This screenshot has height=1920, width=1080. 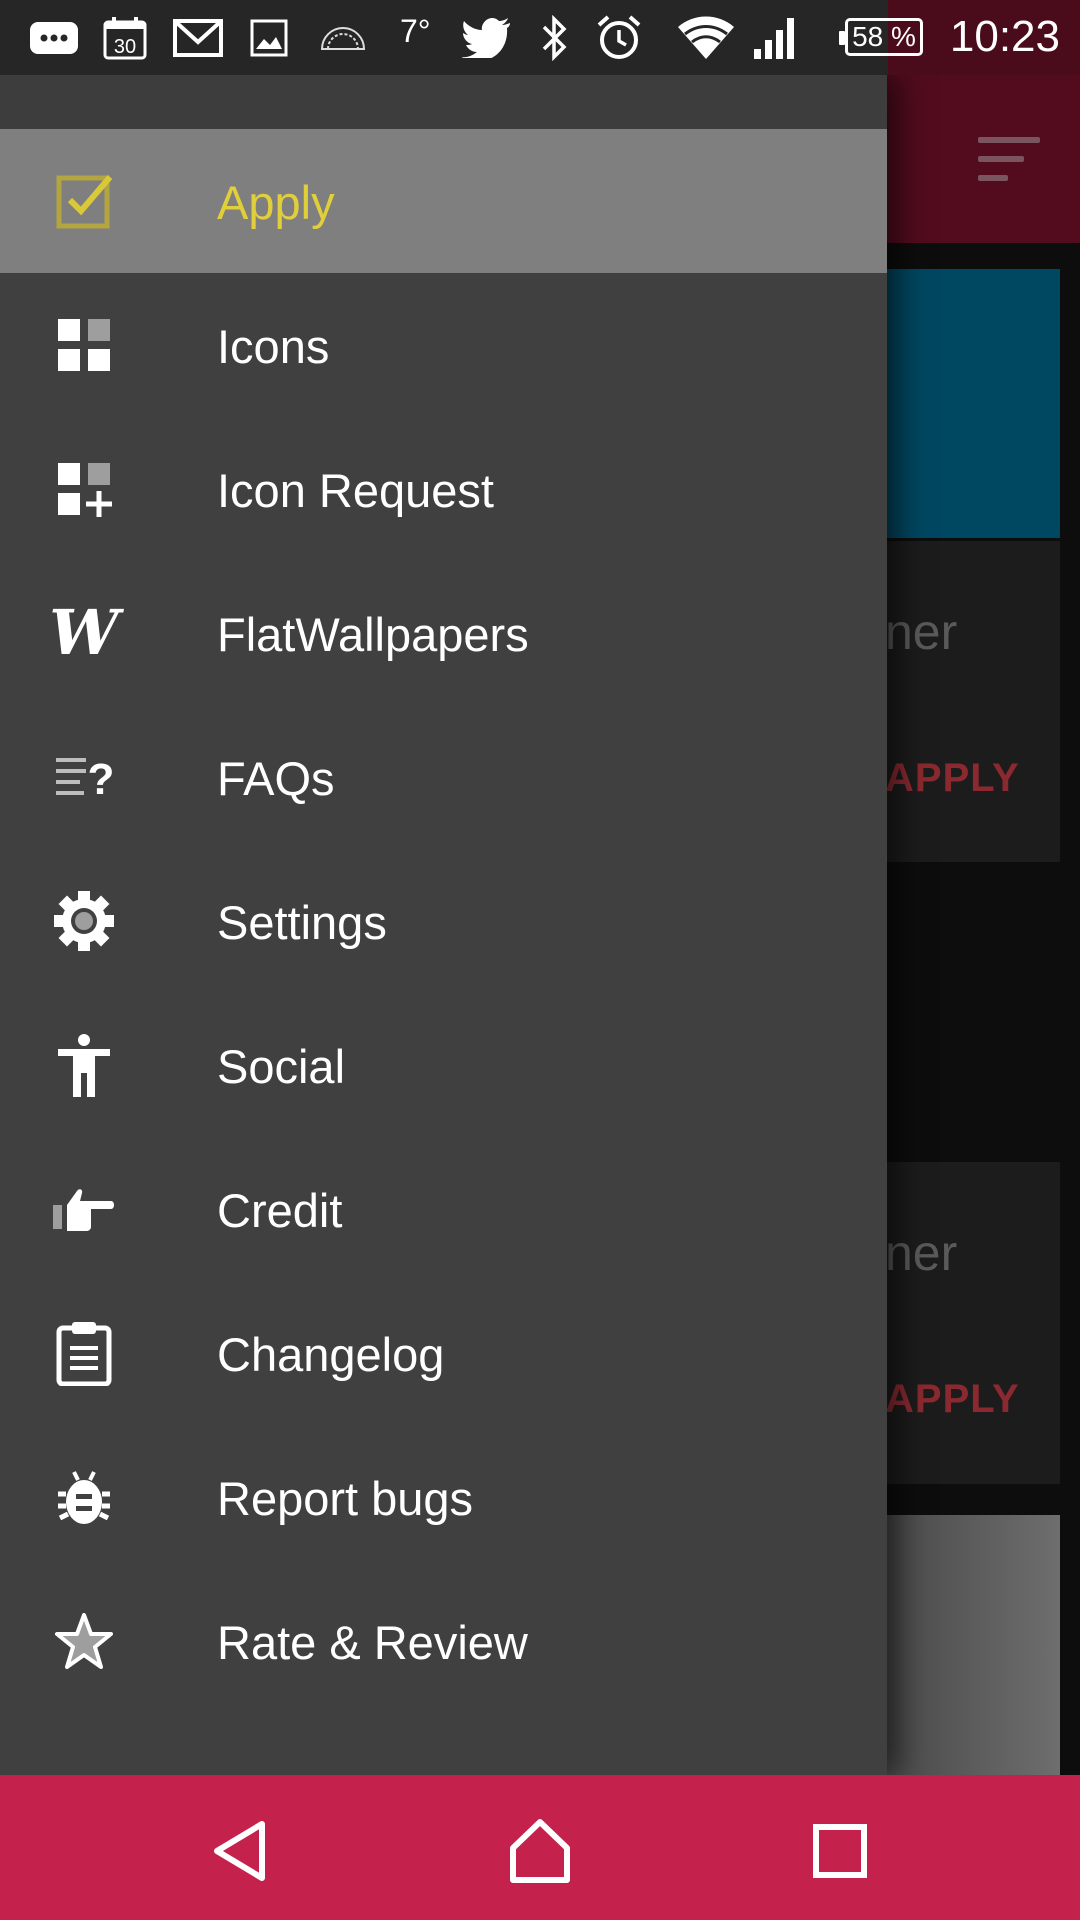 I want to click on drawer-item-changelog: Changelog, so click(x=443, y=1353).